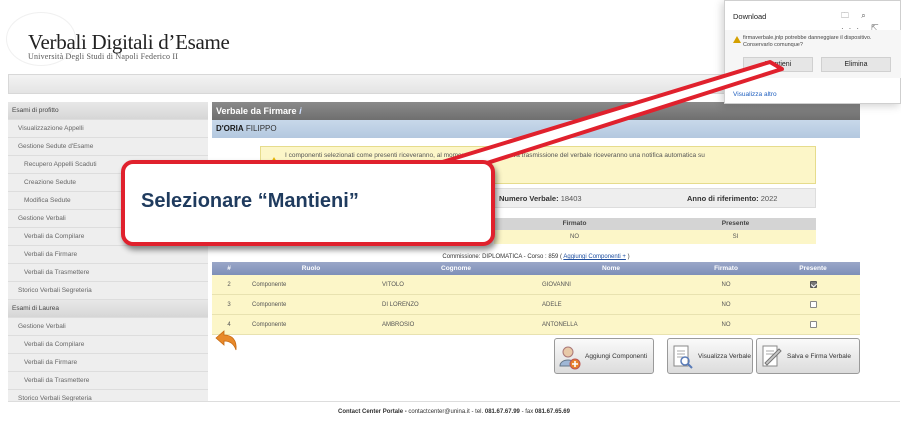 The width and height of the screenshot is (901, 422). What do you see at coordinates (536, 325) in the screenshot?
I see `table-row: 4 Componente AMBROSIO ANTONELLA NO` at bounding box center [536, 325].